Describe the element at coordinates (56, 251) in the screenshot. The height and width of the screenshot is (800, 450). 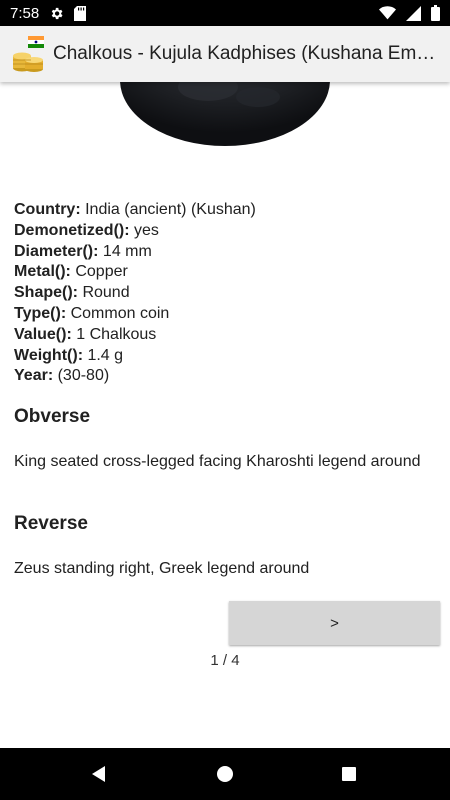
I see `detail-label: Diameter():` at that location.